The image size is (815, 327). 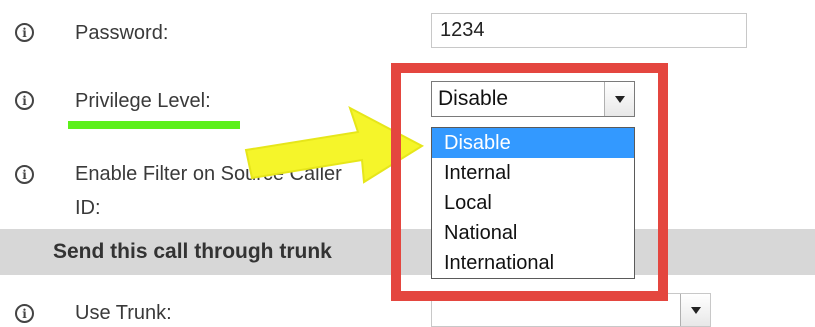 What do you see at coordinates (154, 125) in the screenshot?
I see `green-underline-annotation` at bounding box center [154, 125].